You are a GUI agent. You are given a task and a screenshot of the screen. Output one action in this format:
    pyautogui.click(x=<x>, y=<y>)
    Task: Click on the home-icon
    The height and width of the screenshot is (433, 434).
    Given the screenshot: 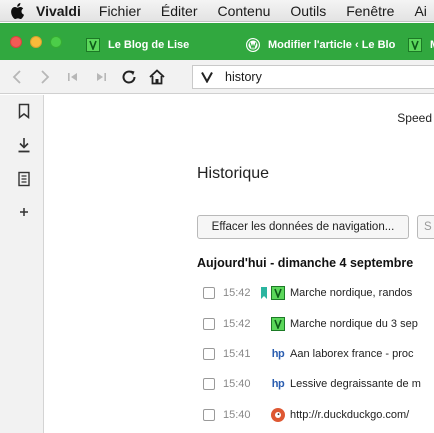 What is the action you would take?
    pyautogui.click(x=157, y=77)
    